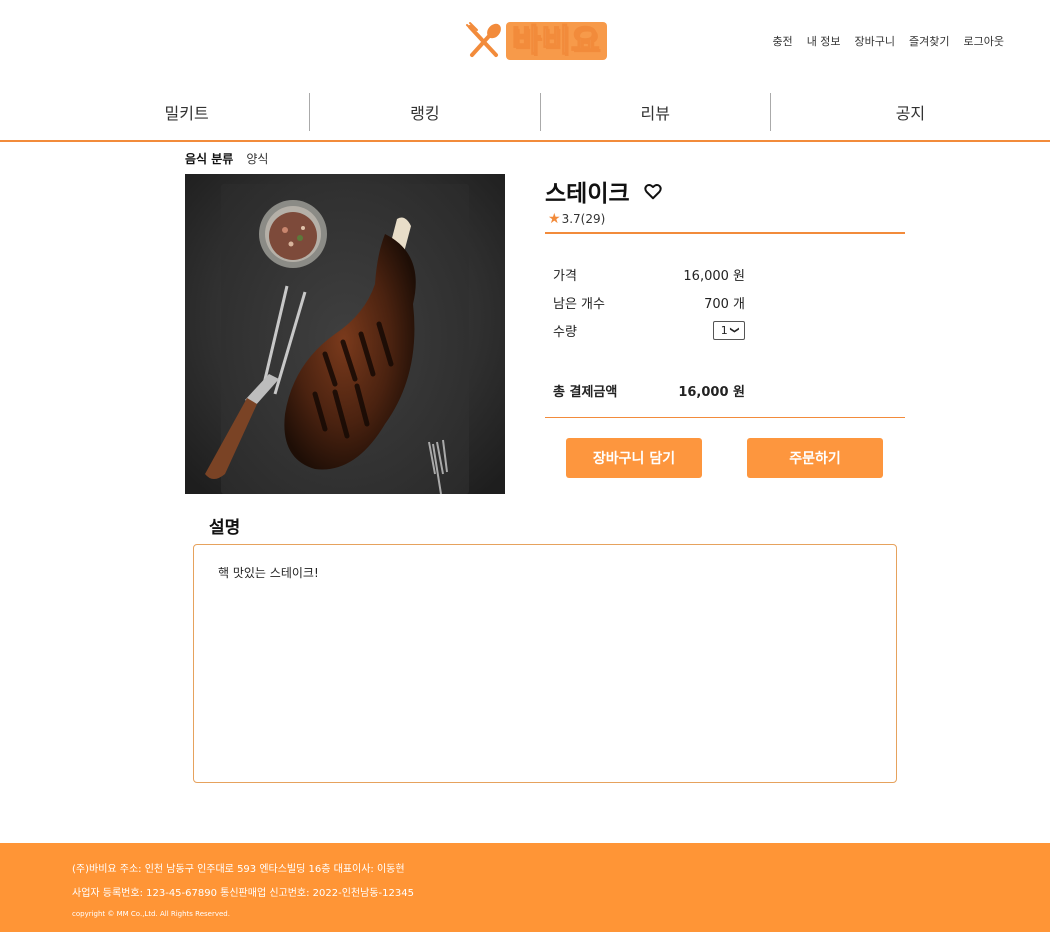  What do you see at coordinates (583, 219) in the screenshot?
I see `rating-value: 3.7(29)` at bounding box center [583, 219].